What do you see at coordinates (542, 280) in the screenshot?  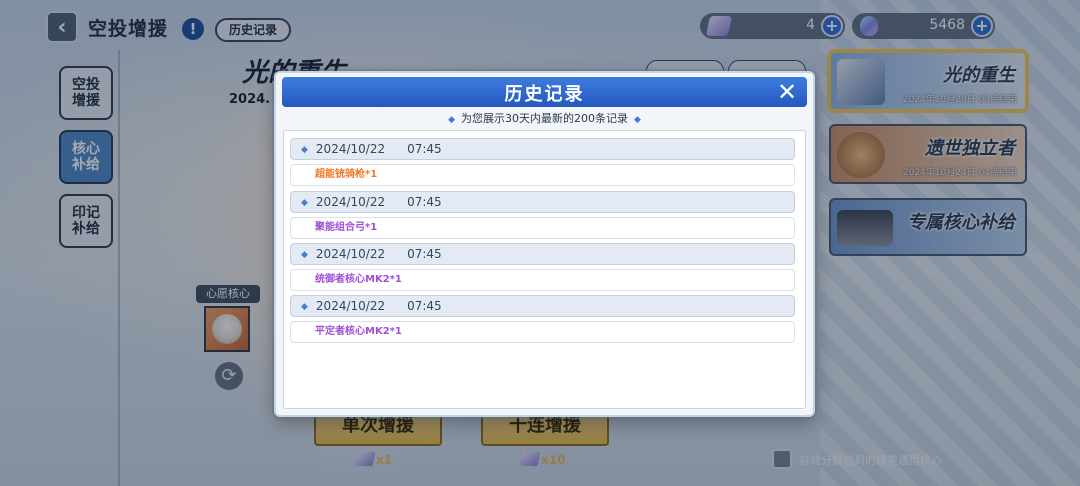 I see `record-item: 统御者核心MK2*1` at bounding box center [542, 280].